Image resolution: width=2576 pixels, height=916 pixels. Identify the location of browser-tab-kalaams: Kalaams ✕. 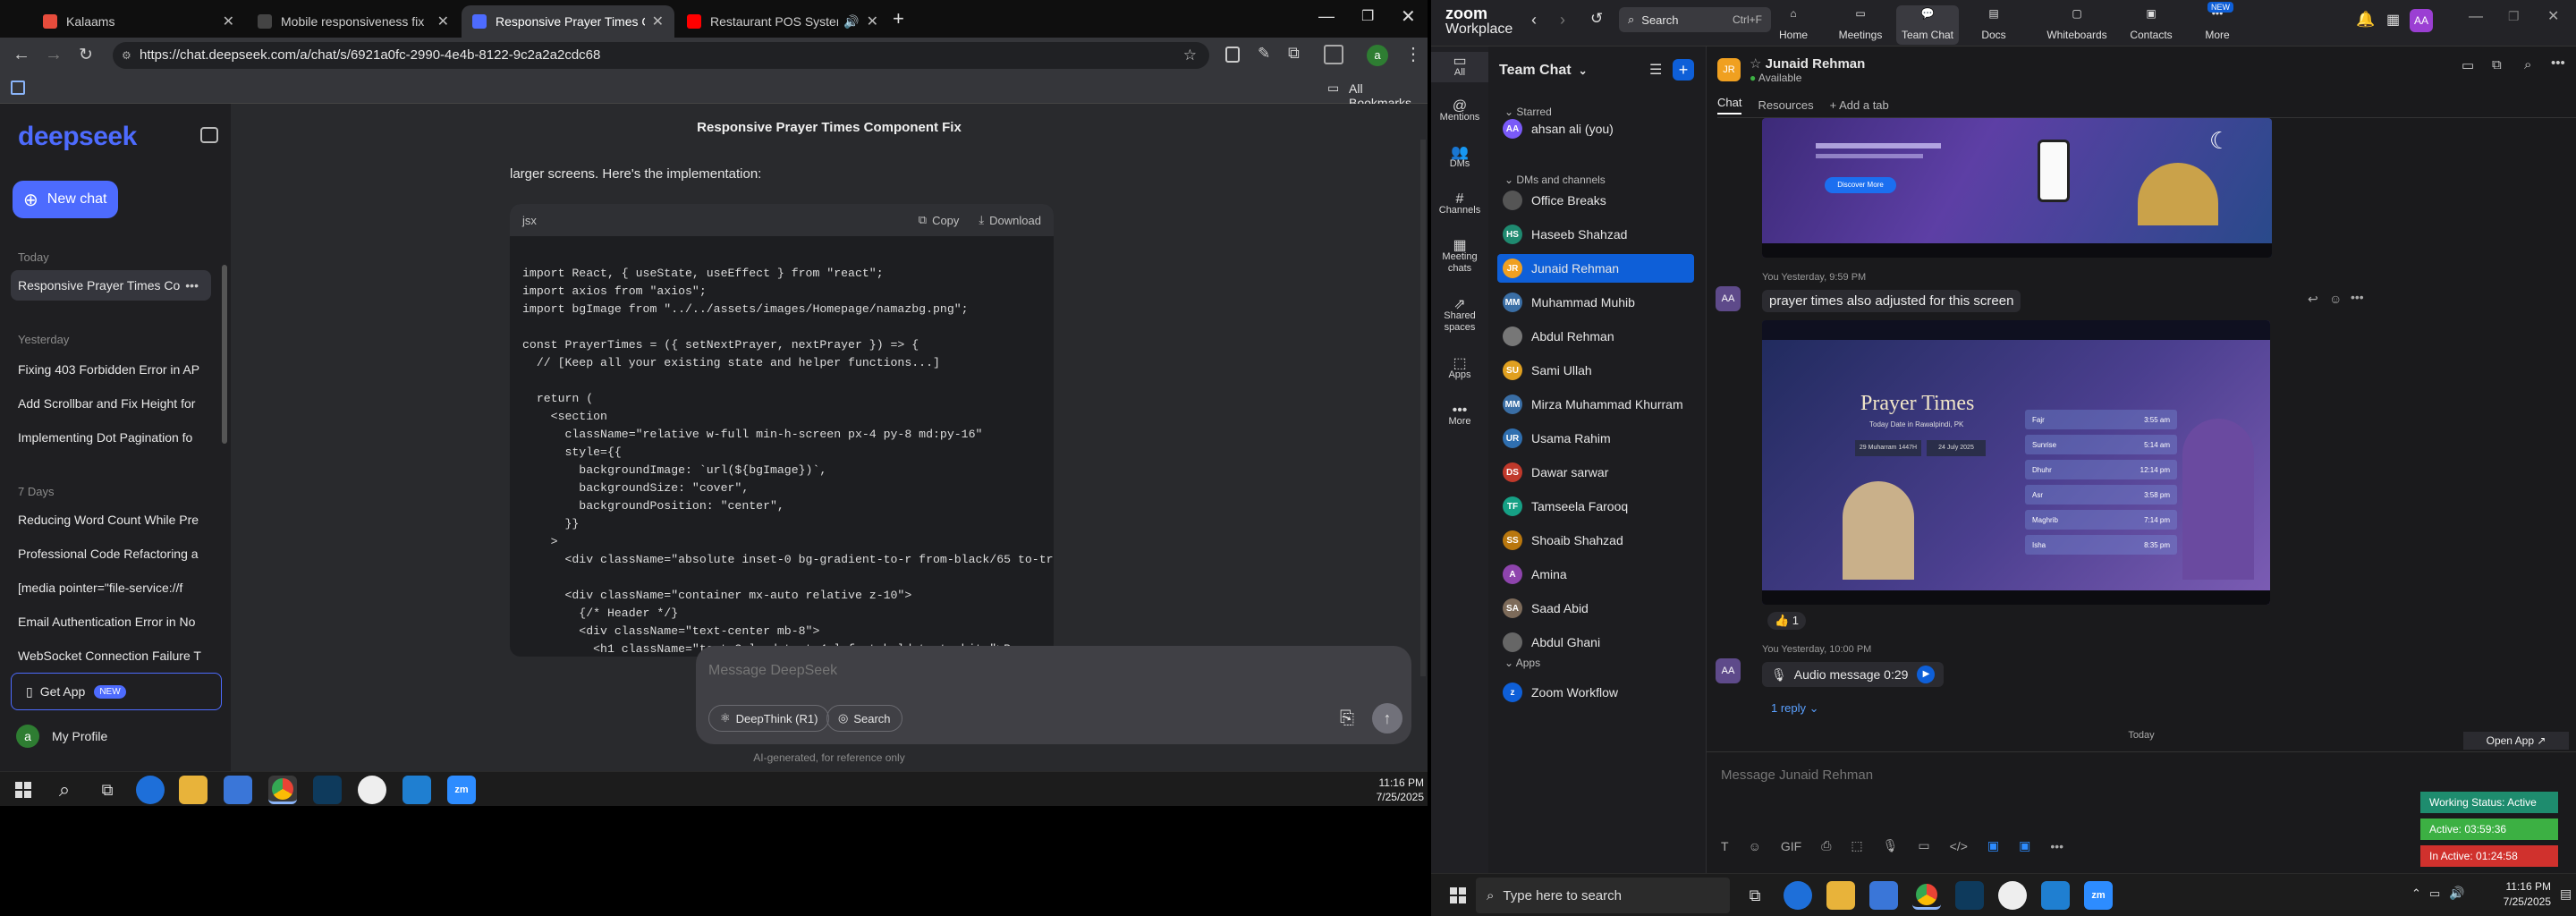
(138, 21).